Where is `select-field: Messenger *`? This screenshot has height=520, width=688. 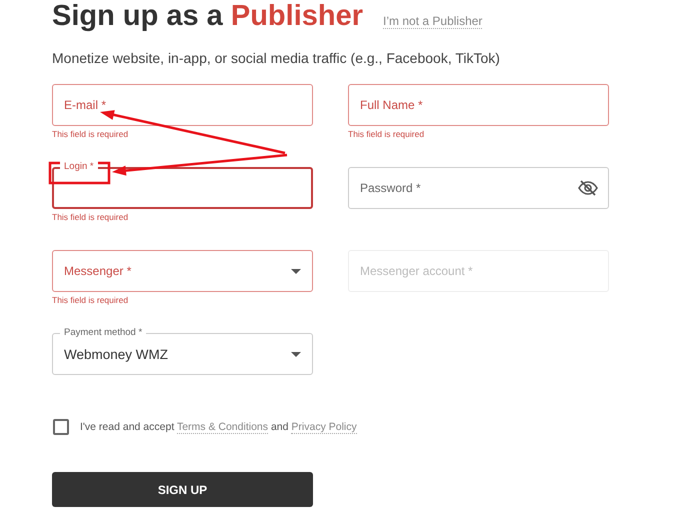
select-field: Messenger * is located at coordinates (182, 267).